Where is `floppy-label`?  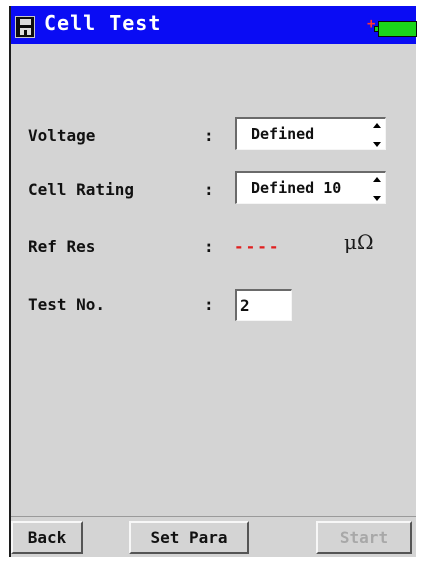 floppy-label is located at coordinates (25, 31).